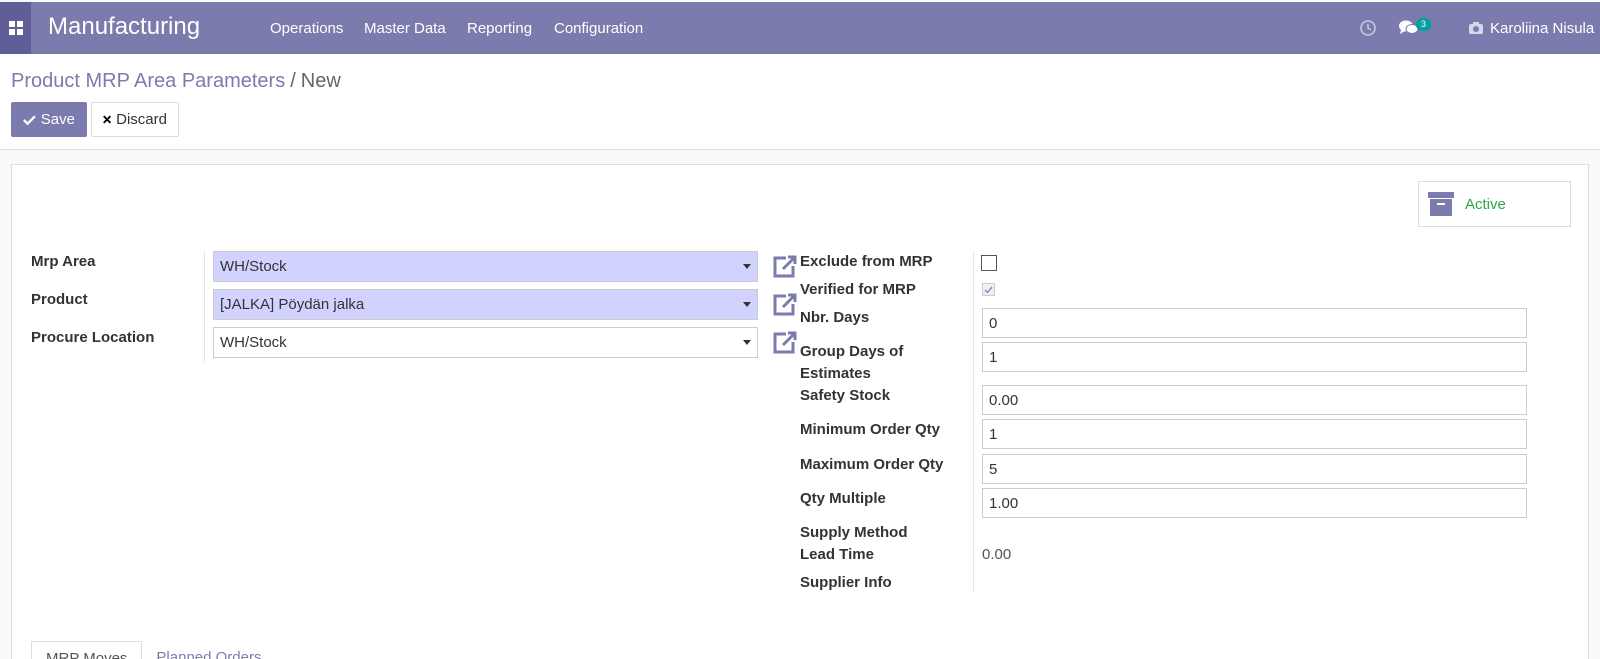  Describe the element at coordinates (993, 469) in the screenshot. I see `maximum-order-qty-value: 5` at that location.